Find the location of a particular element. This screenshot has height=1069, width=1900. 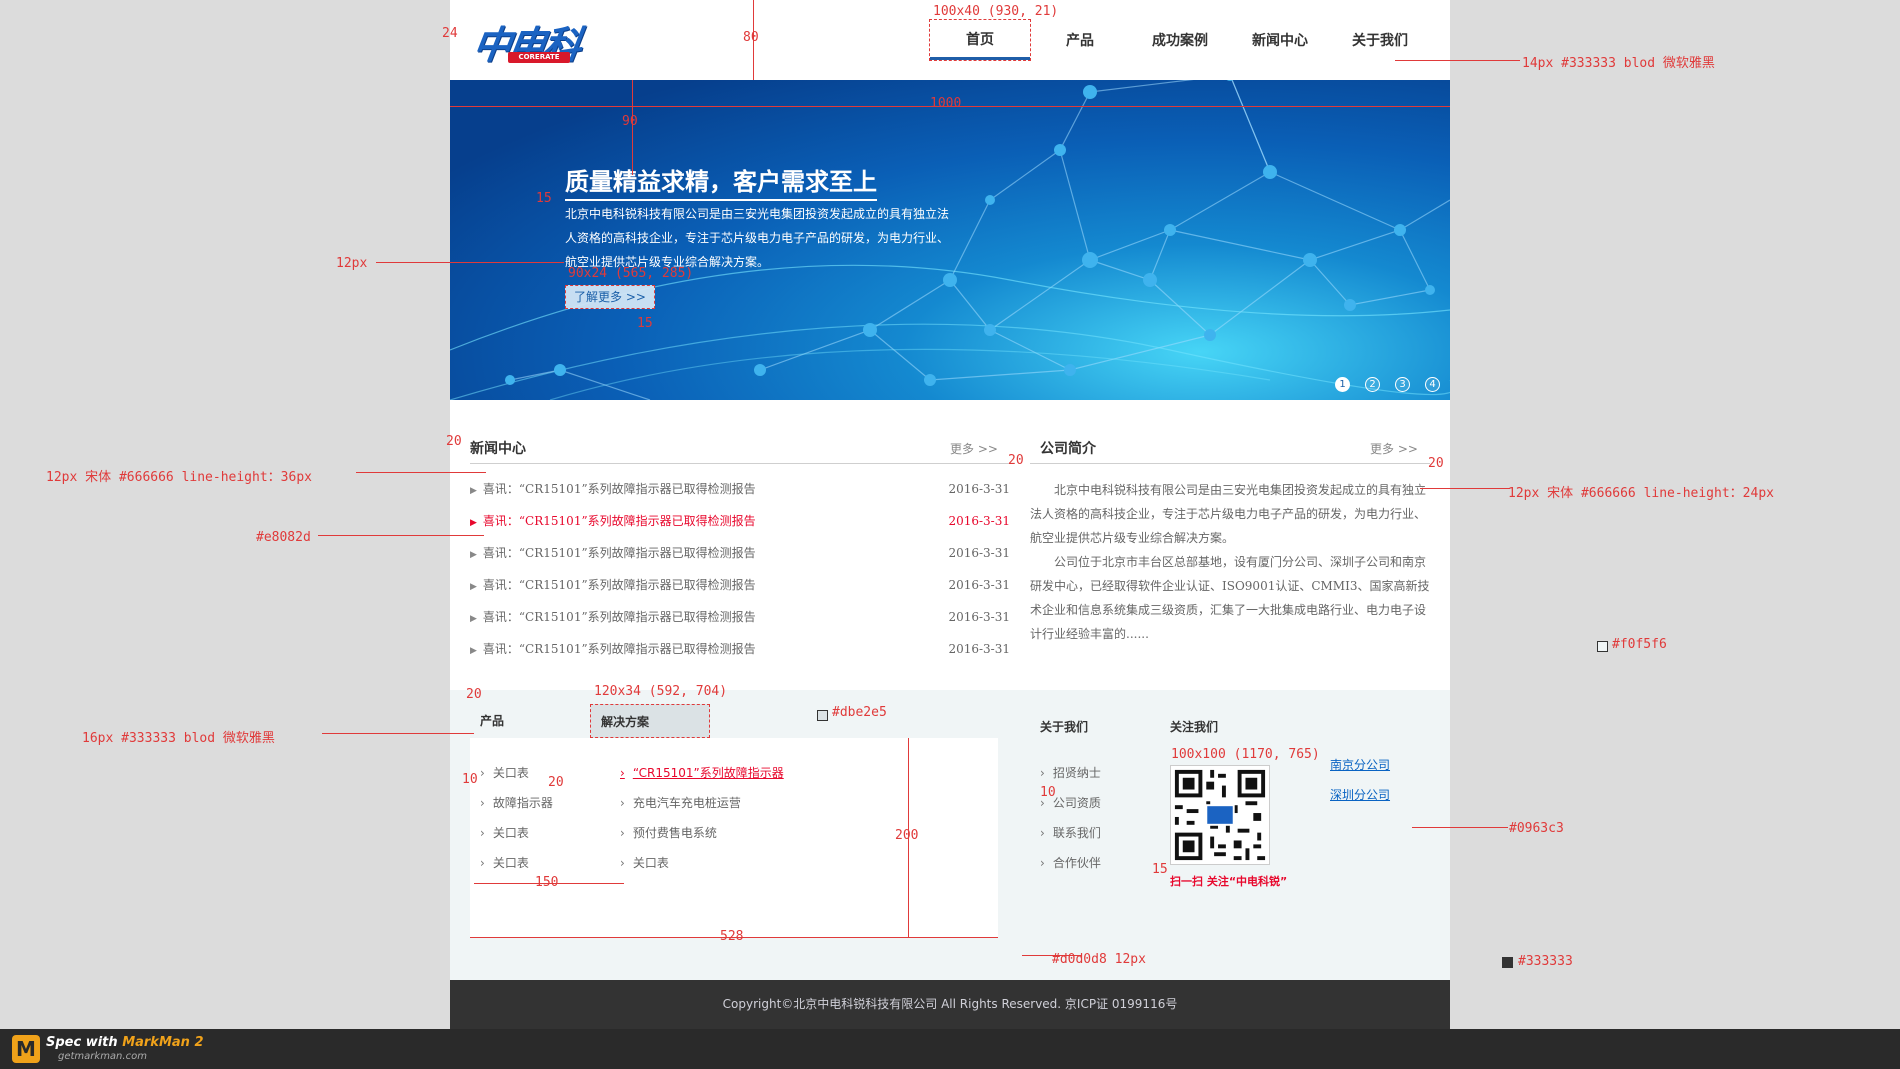

product-link: 充电汽车充电桩运营 is located at coordinates (702, 803).